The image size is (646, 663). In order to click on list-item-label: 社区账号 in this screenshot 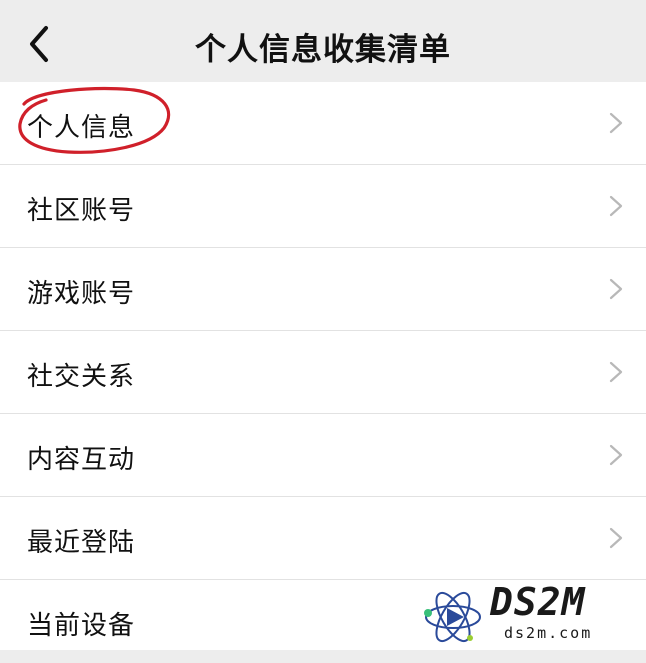, I will do `click(81, 211)`.